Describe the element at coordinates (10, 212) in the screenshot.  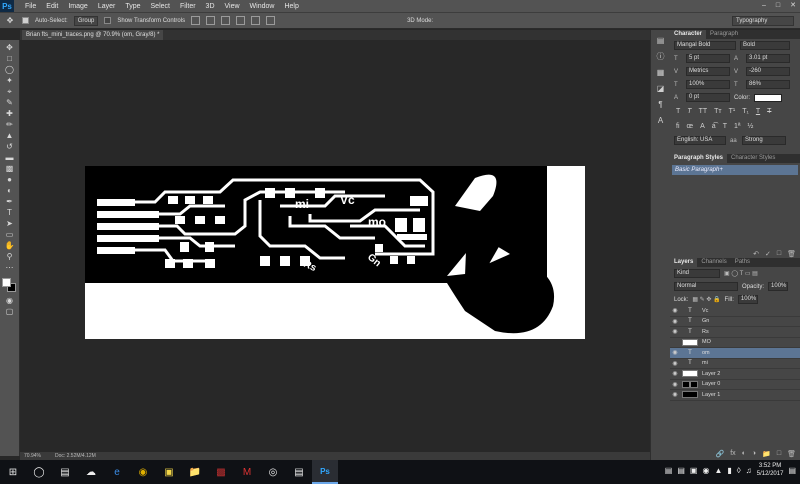
I see `type-tool-icon: T` at that location.